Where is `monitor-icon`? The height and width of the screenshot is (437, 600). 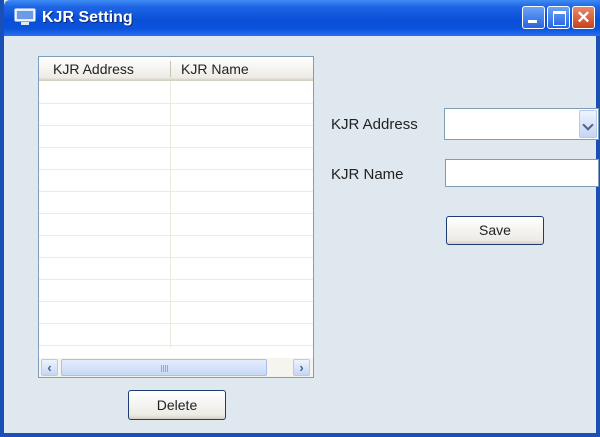 monitor-icon is located at coordinates (25, 16).